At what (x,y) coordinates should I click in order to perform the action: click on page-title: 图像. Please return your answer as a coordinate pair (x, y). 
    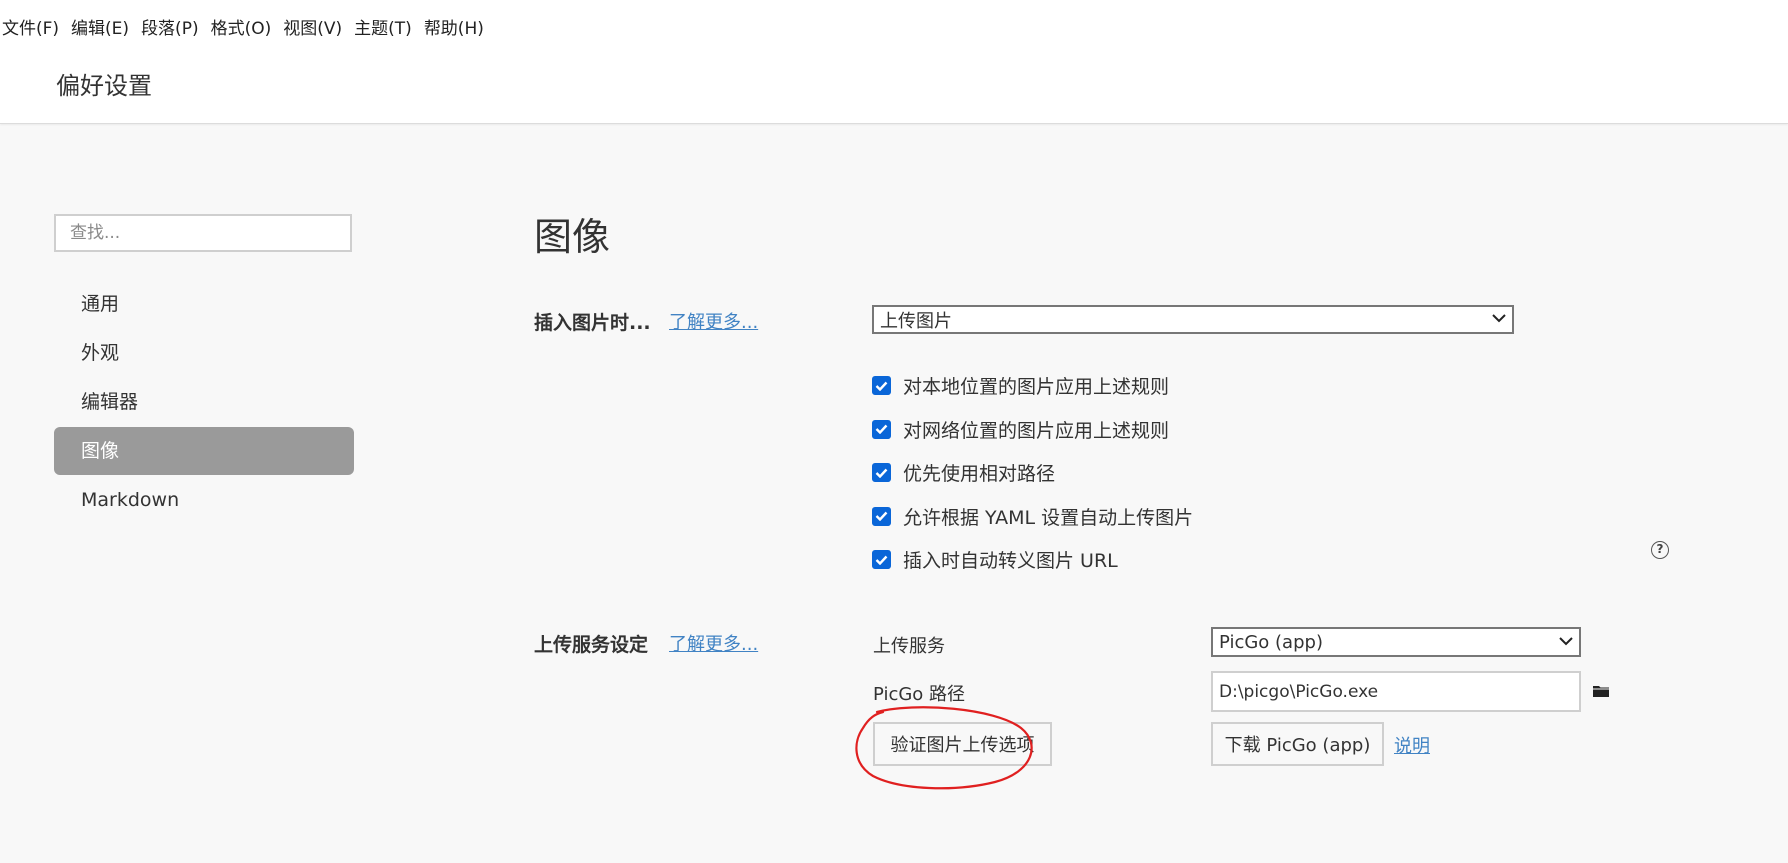
    Looking at the image, I should click on (572, 237).